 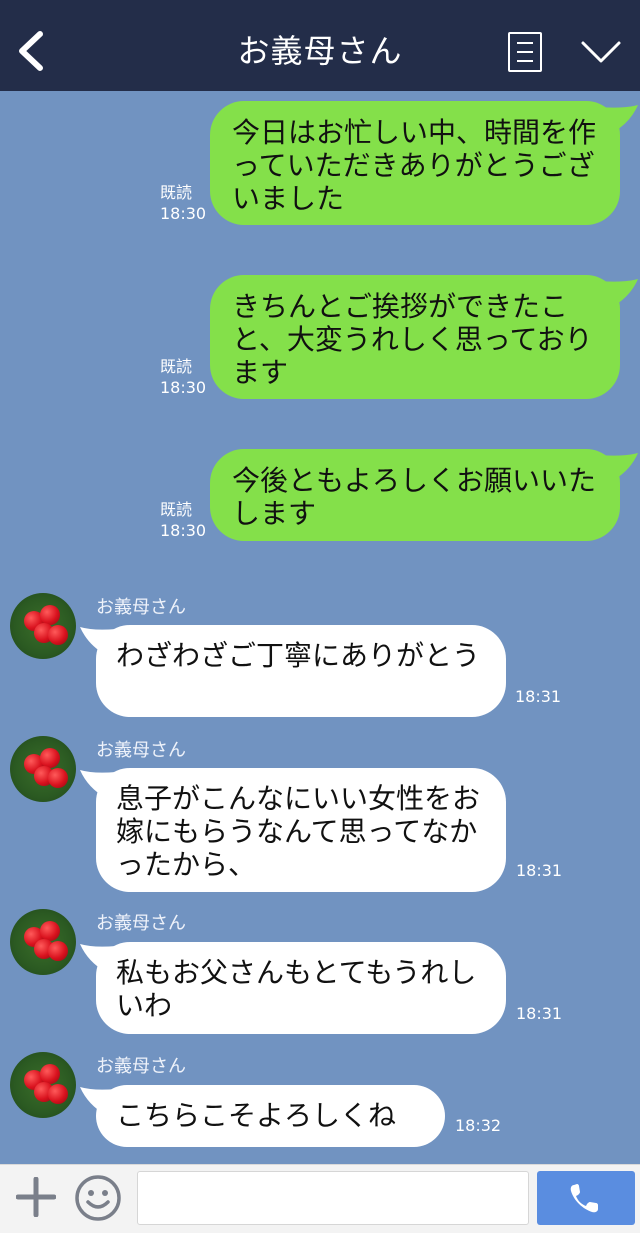 I want to click on chat-title: お義母さん, so click(x=320, y=51).